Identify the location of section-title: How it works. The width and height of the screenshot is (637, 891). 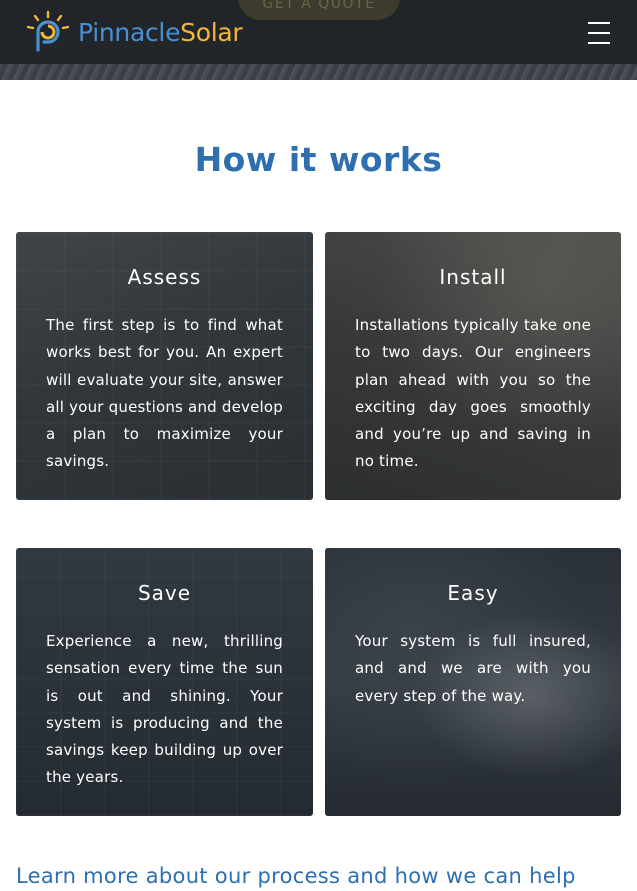
(318, 159).